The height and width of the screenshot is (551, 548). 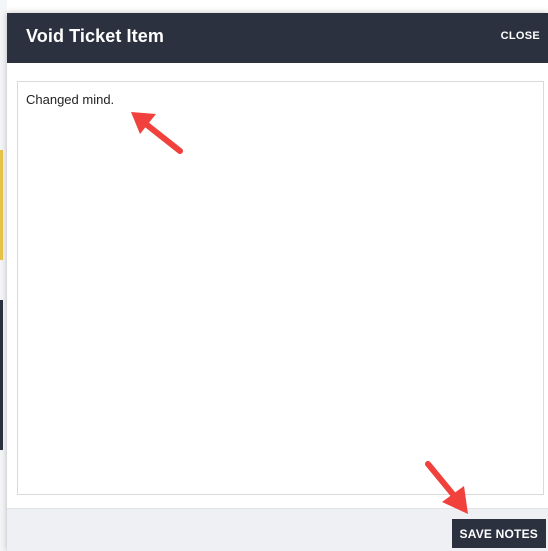 What do you see at coordinates (1, 375) in the screenshot?
I see `background-accent-dark` at bounding box center [1, 375].